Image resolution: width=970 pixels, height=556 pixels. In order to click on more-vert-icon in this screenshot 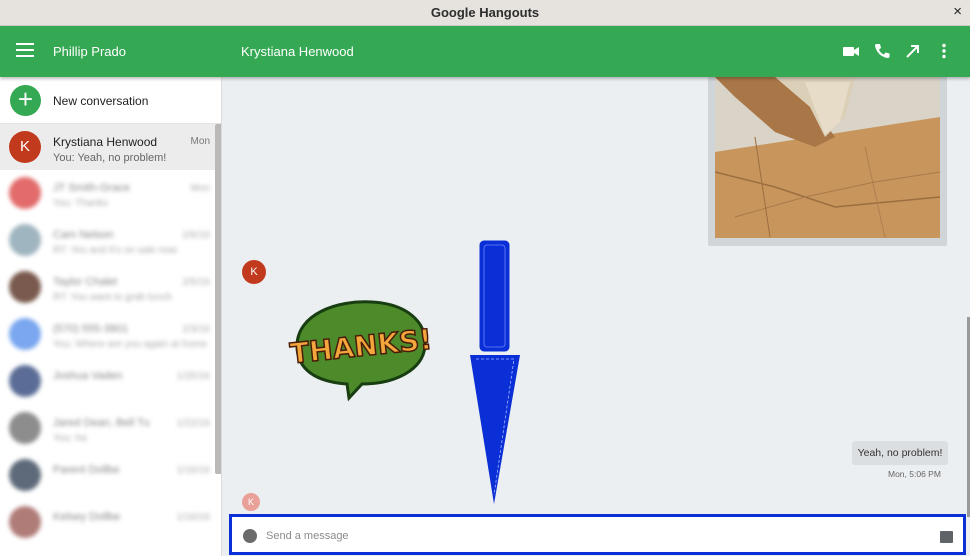, I will do `click(944, 51)`.